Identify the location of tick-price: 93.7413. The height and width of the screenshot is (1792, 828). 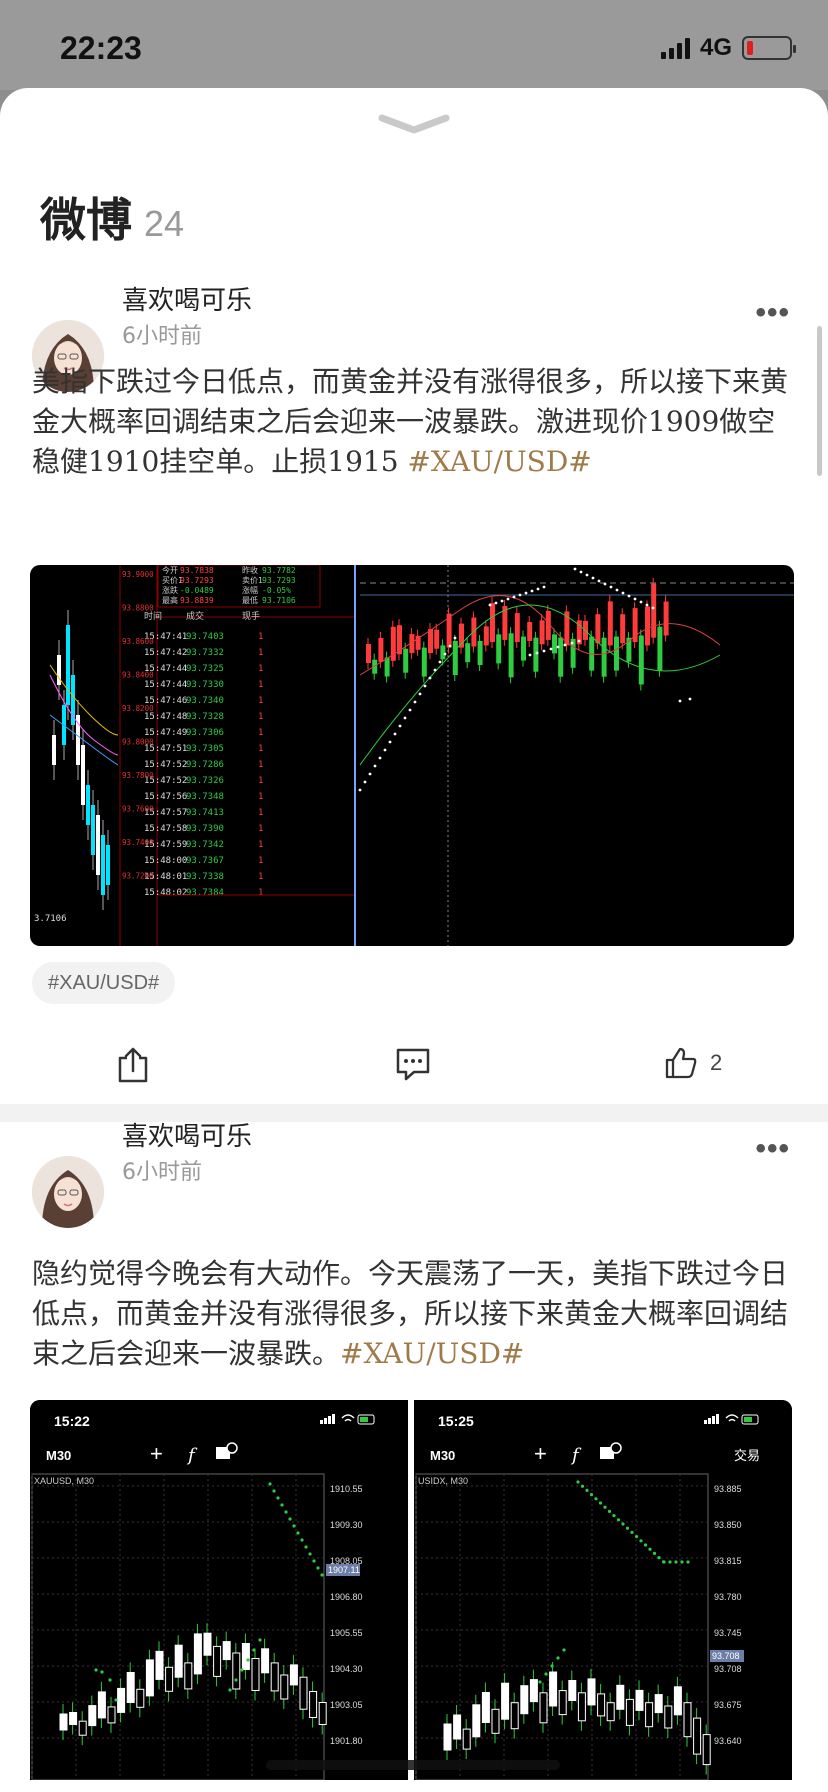
(205, 813).